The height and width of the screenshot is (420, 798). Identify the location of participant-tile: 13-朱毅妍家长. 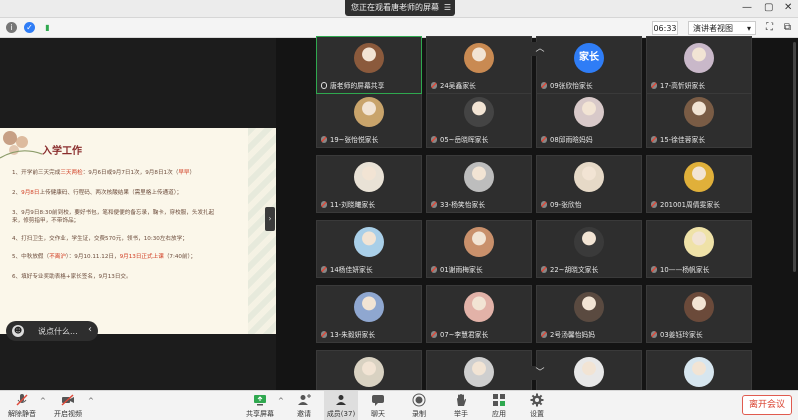
(369, 314).